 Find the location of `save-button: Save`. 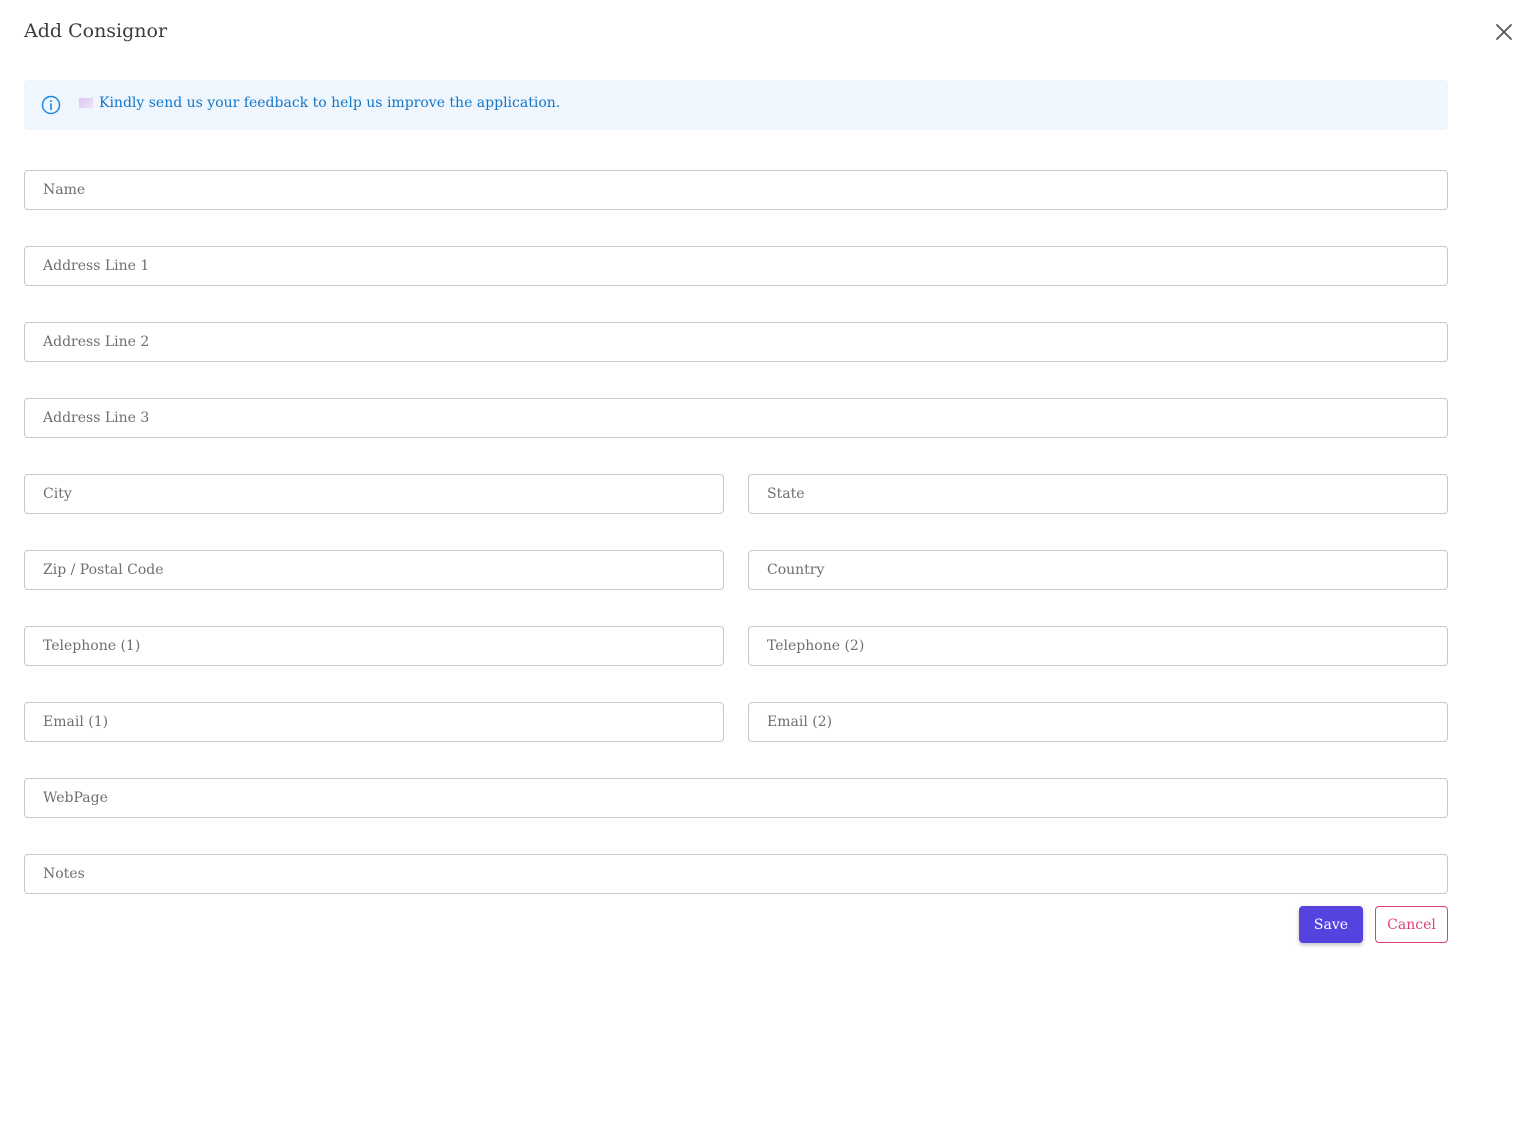

save-button: Save is located at coordinates (1331, 924).